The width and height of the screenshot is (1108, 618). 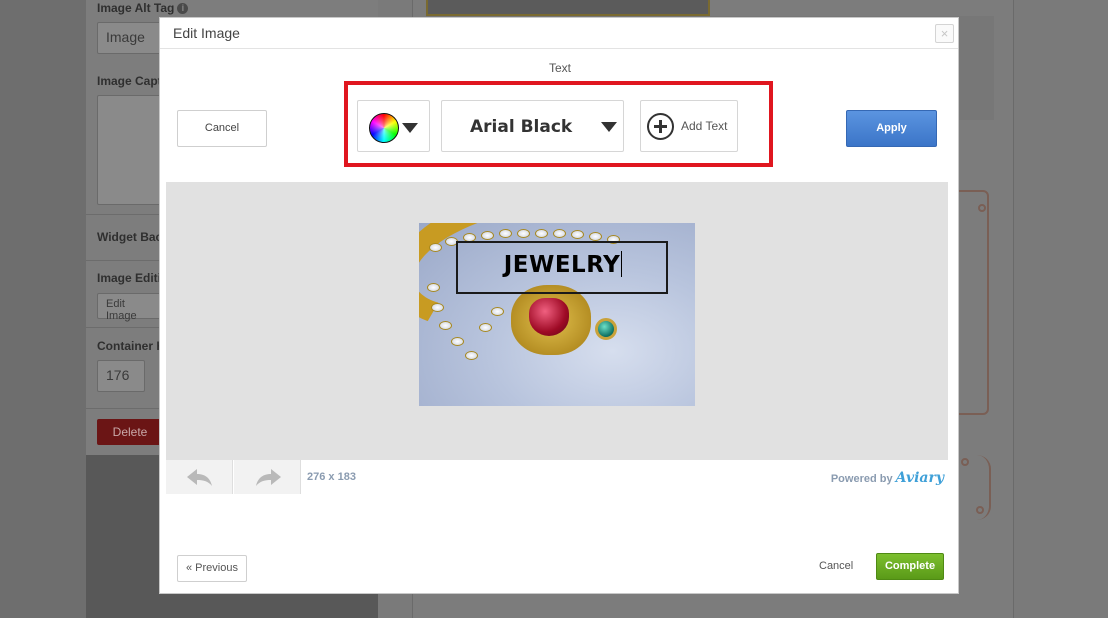 I want to click on font-name-value: Arial Black, so click(x=521, y=127).